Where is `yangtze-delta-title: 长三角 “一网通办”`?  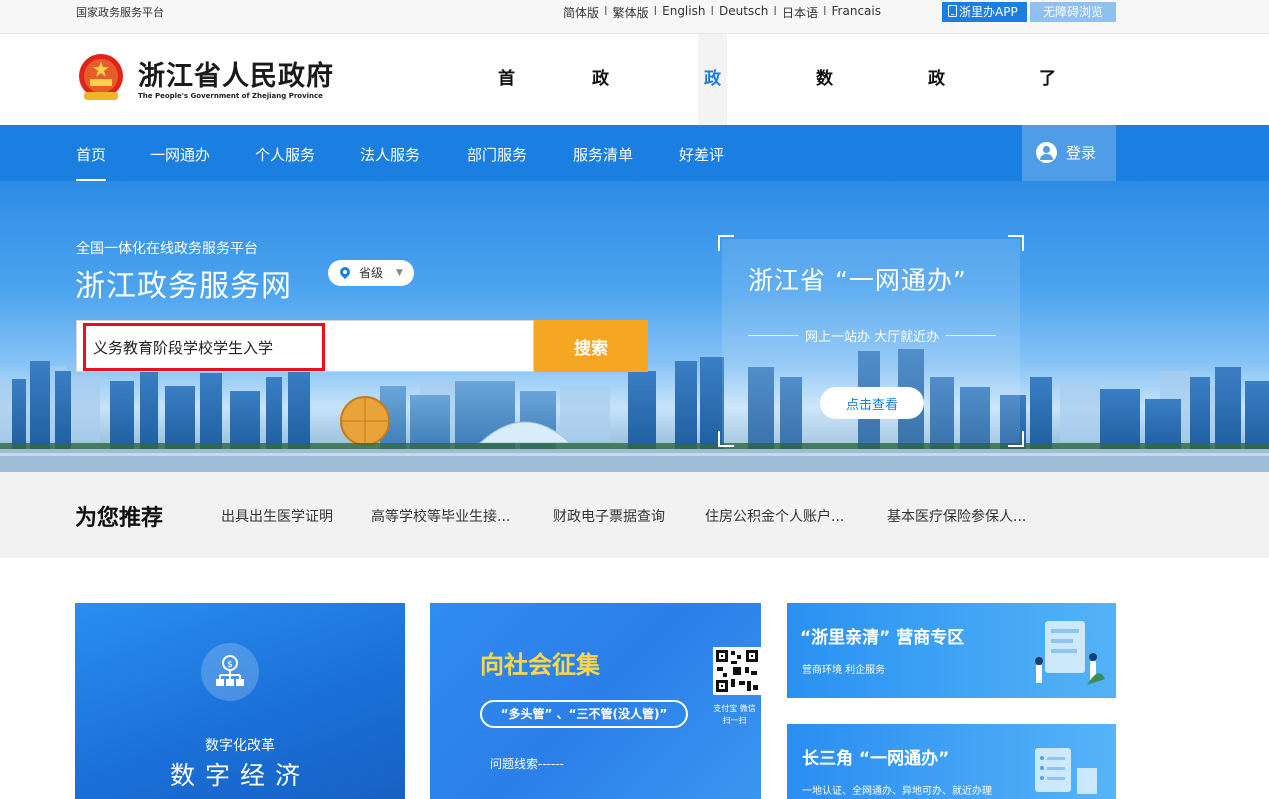
yangtze-delta-title: 长三角 “一网通办” is located at coordinates (876, 759).